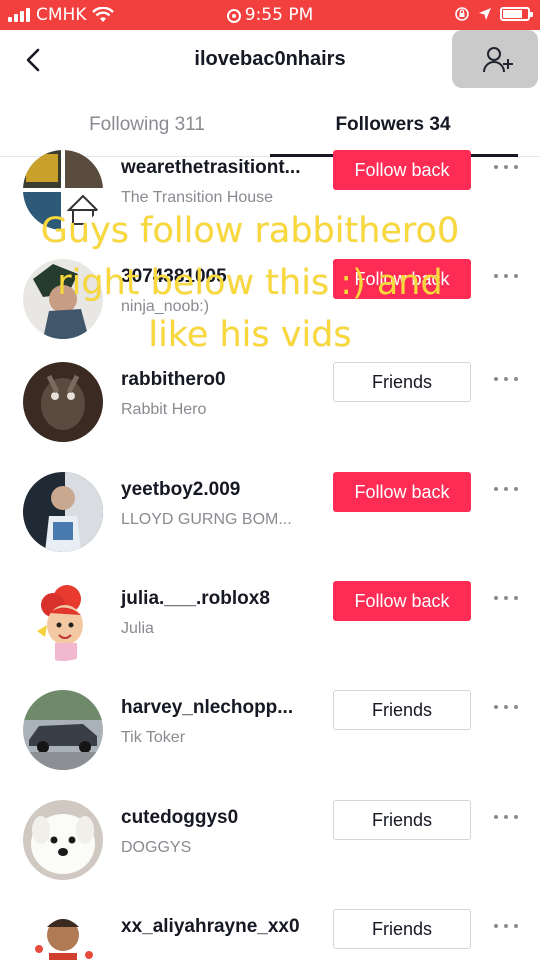 This screenshot has height=960, width=540. What do you see at coordinates (270, 731) in the screenshot?
I see `list-item: harvey_nlechopp... Tik Toker Friends` at bounding box center [270, 731].